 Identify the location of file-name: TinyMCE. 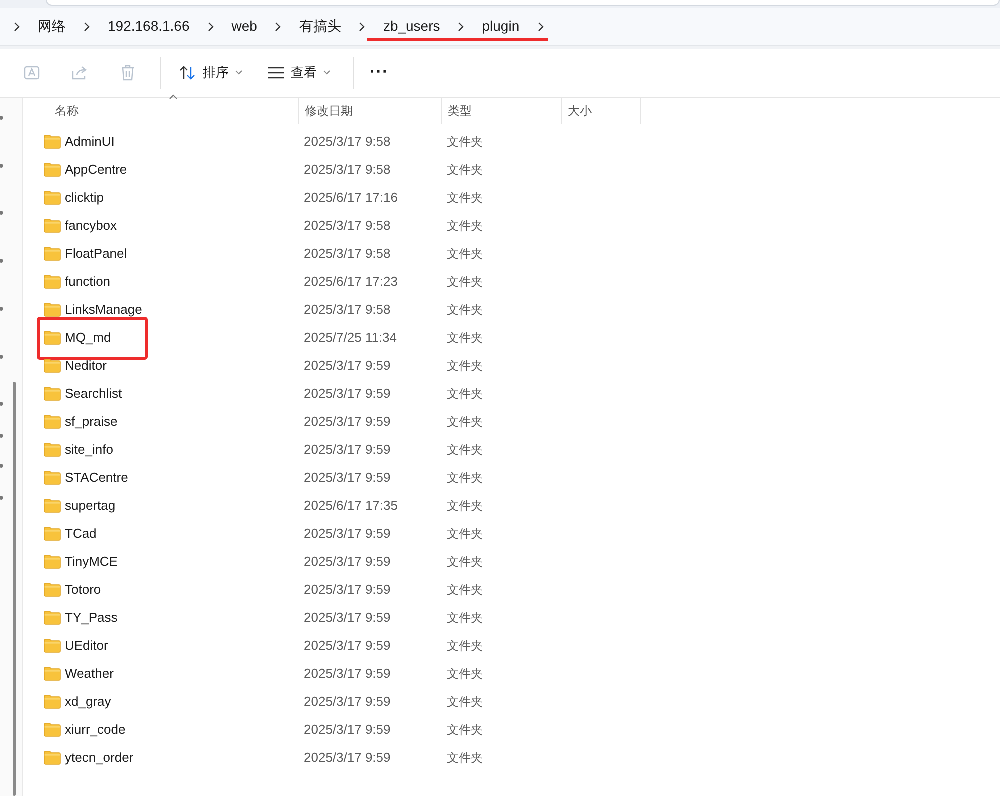
(91, 562).